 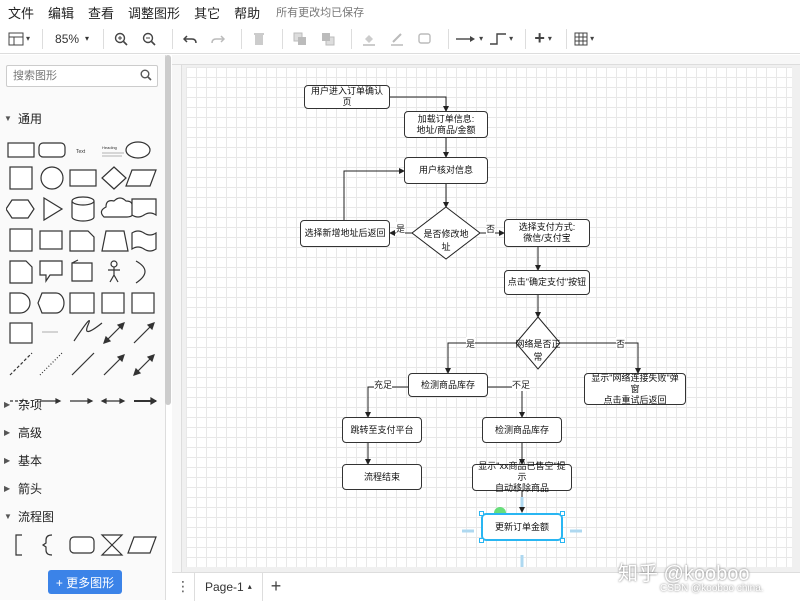 What do you see at coordinates (51, 240) in the screenshot?
I see `cube-shape` at bounding box center [51, 240].